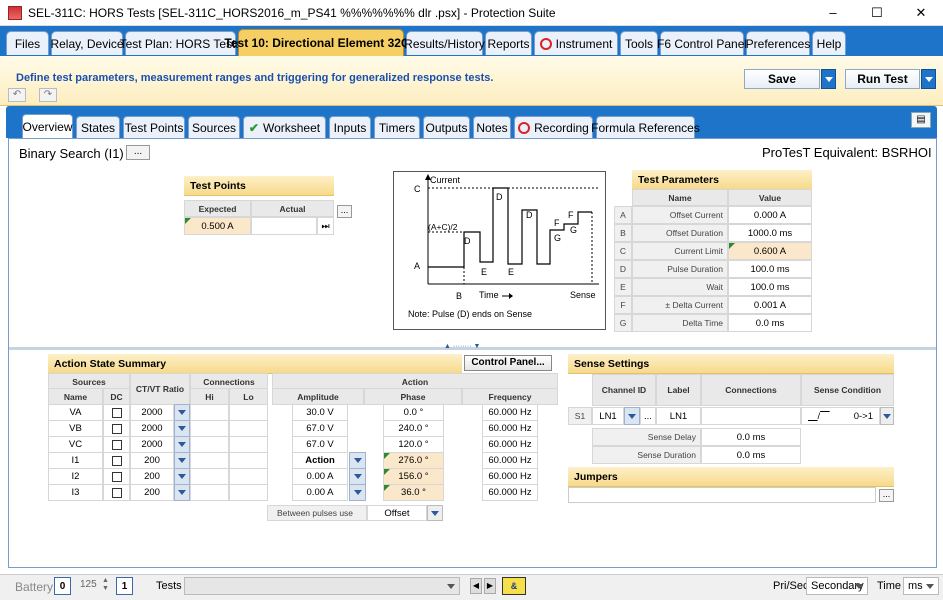 The height and width of the screenshot is (600, 943). Describe the element at coordinates (284, 127) in the screenshot. I see `tab-worksheet: ✔ Worksheet` at that location.